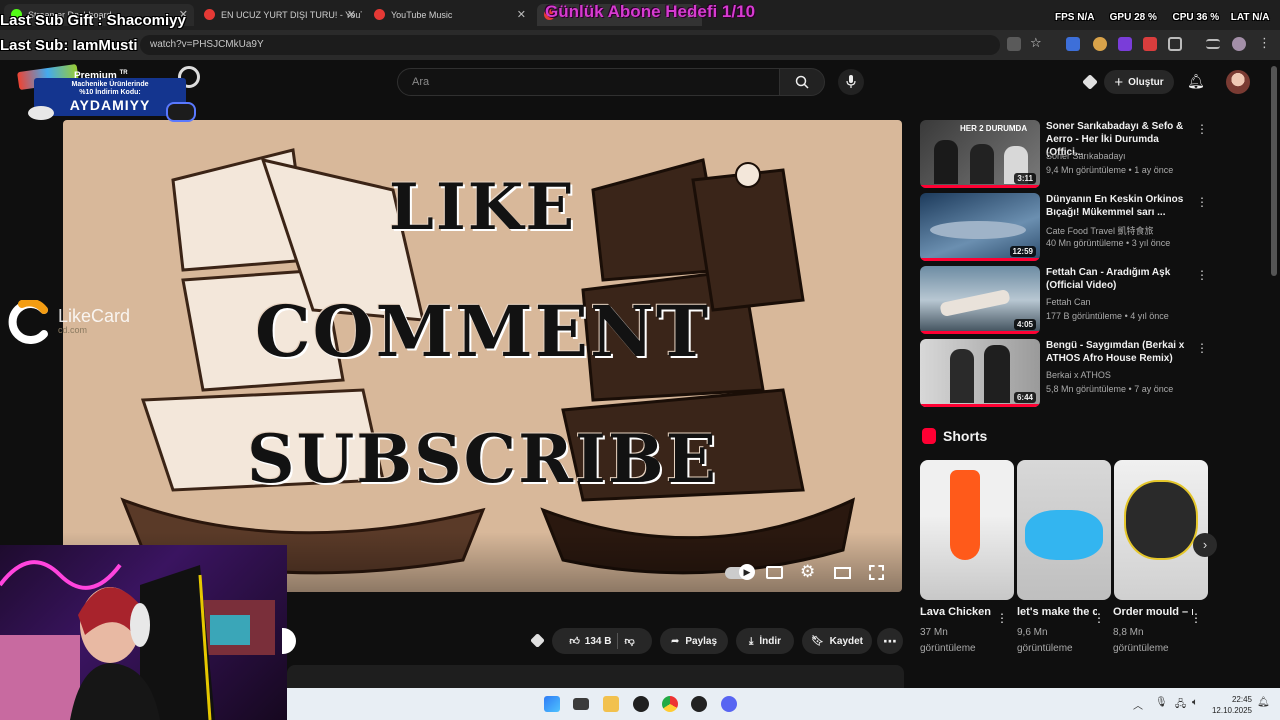 Image resolution: width=1280 pixels, height=720 pixels. What do you see at coordinates (1086, 170) in the screenshot?
I see `view-count: 9,4 Mn görüntüleme` at bounding box center [1086, 170].